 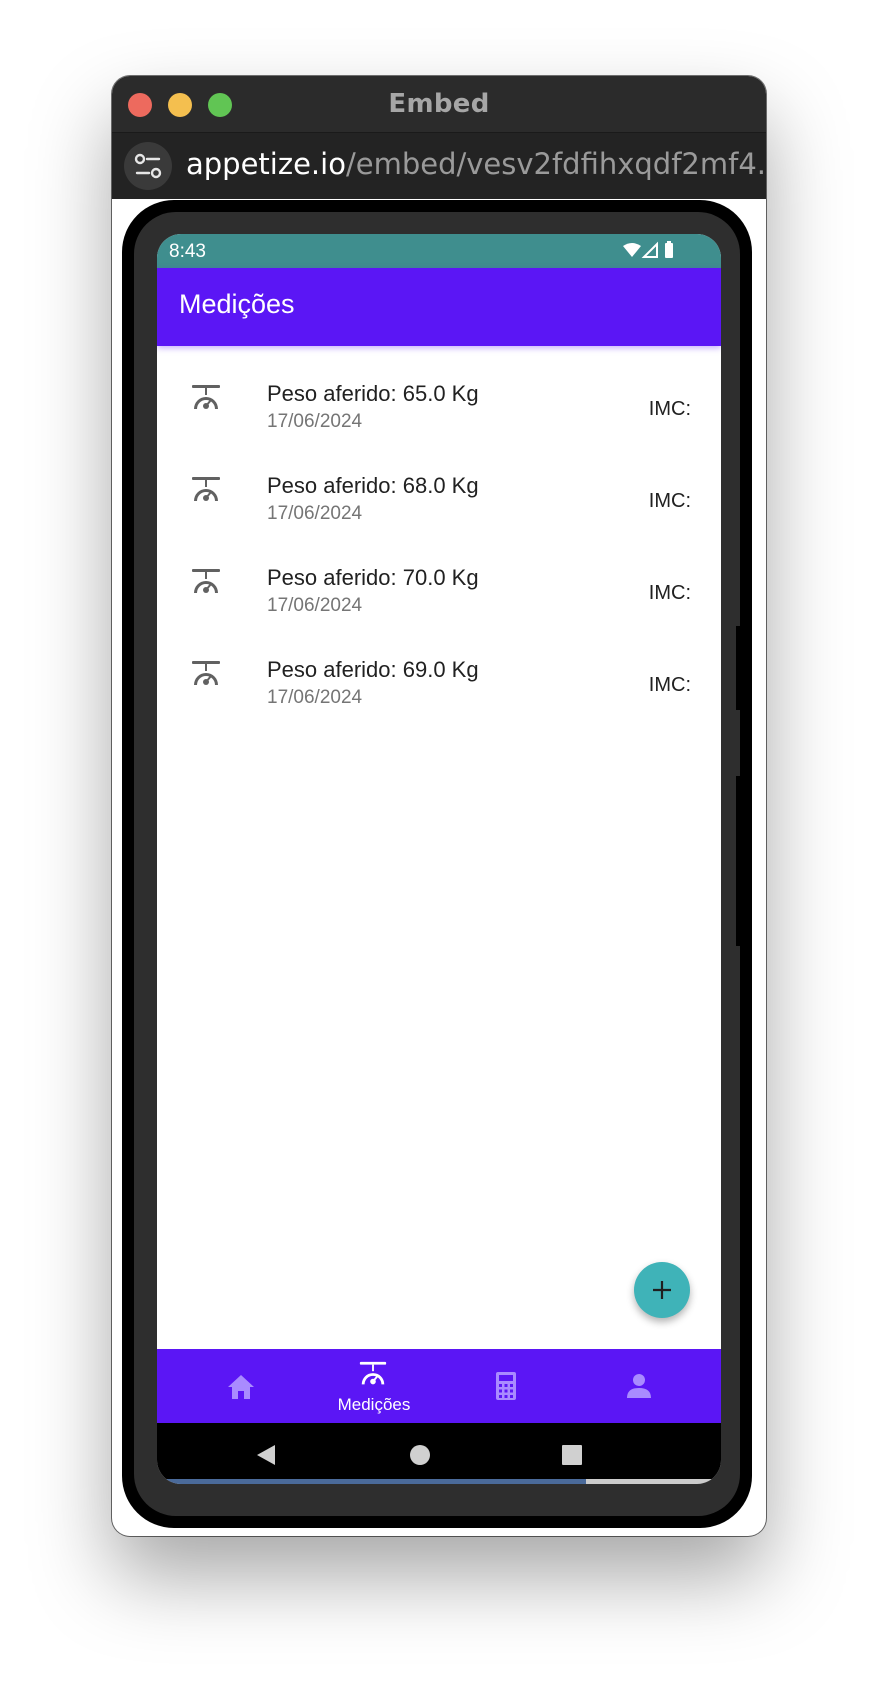 I want to click on nav-item-medicoes: Medições, so click(x=374, y=1386).